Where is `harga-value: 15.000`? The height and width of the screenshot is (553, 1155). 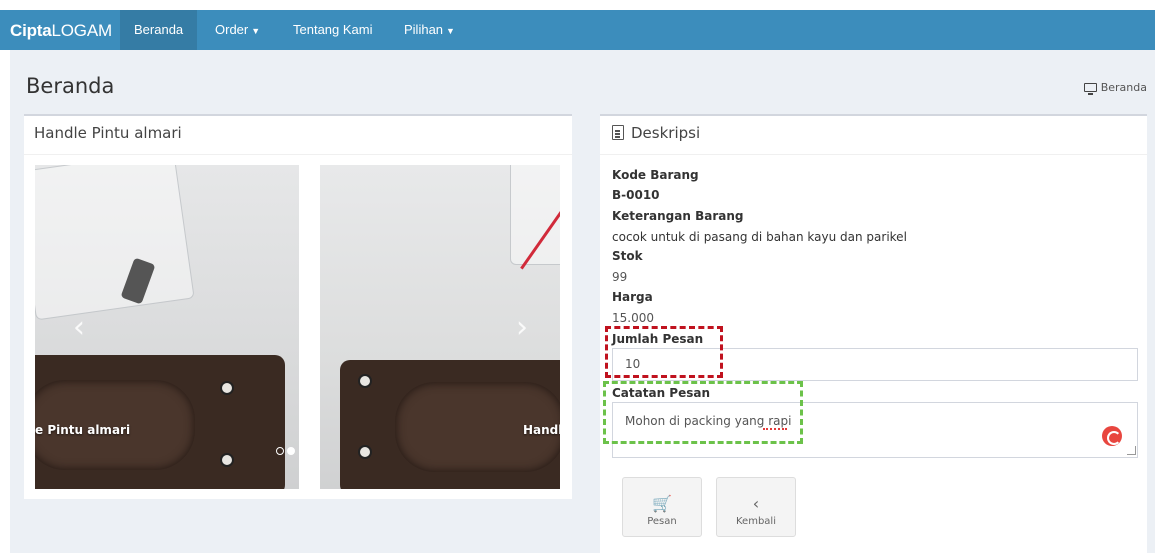 harga-value: 15.000 is located at coordinates (633, 318).